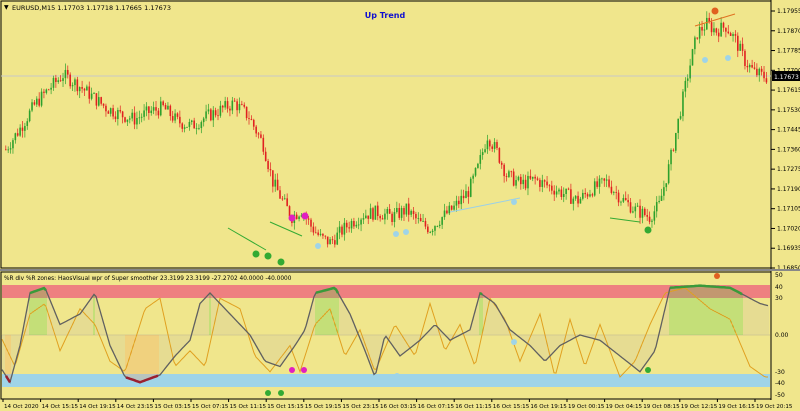  Describe the element at coordinates (385, 15) in the screenshot. I see `trend-annotation: Up Trend` at that location.